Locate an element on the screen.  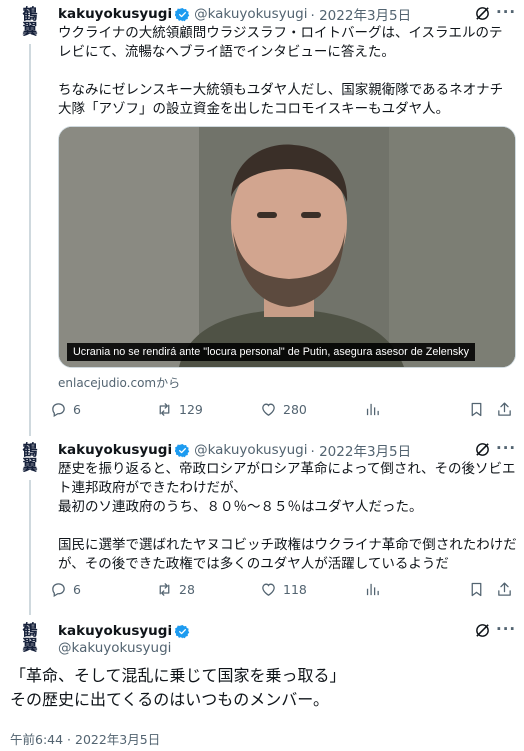
like-button: 280 is located at coordinates (283, 409).